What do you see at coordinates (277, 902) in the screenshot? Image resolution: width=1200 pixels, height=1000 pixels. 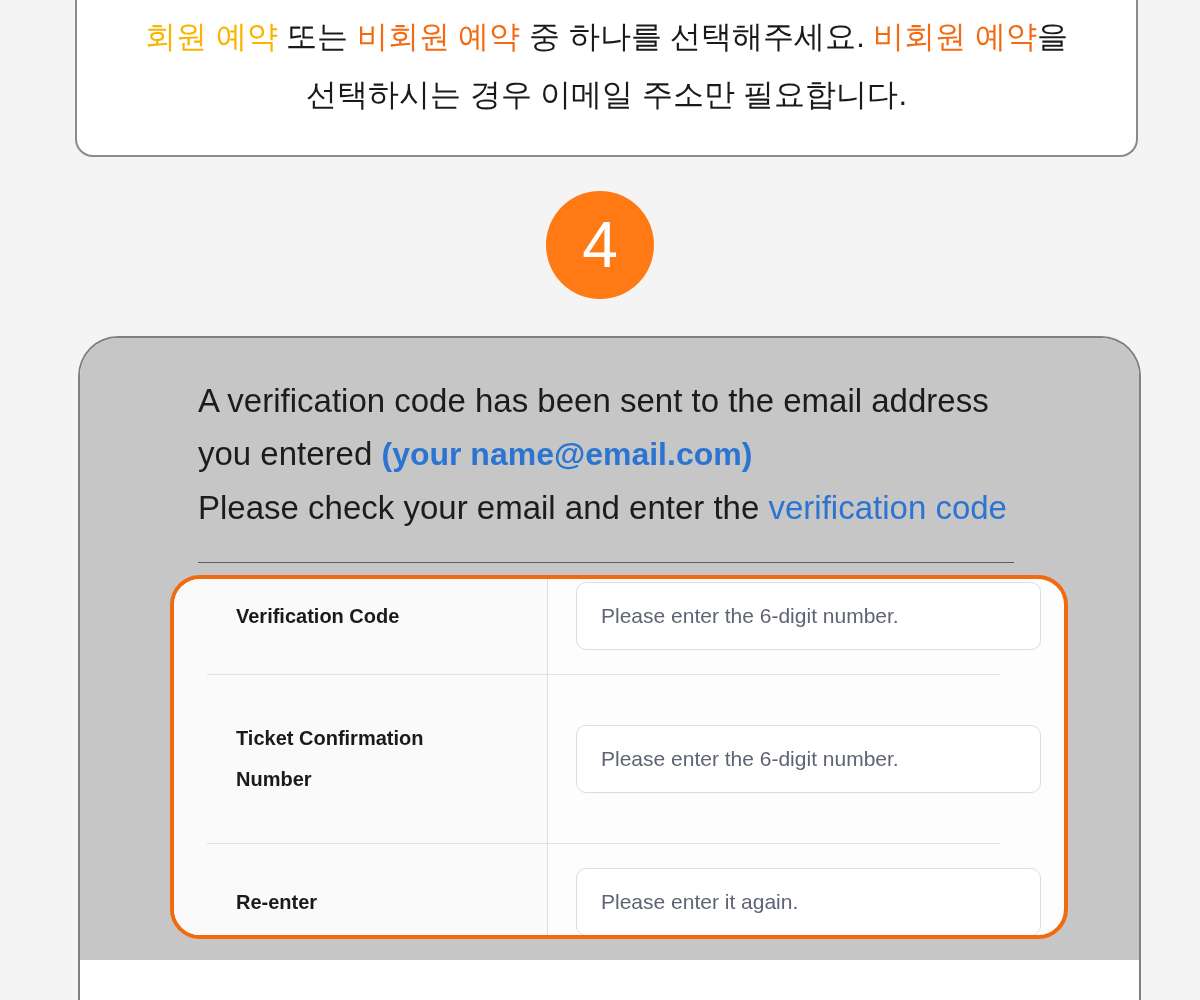 I see `field-label: Re-enter` at bounding box center [277, 902].